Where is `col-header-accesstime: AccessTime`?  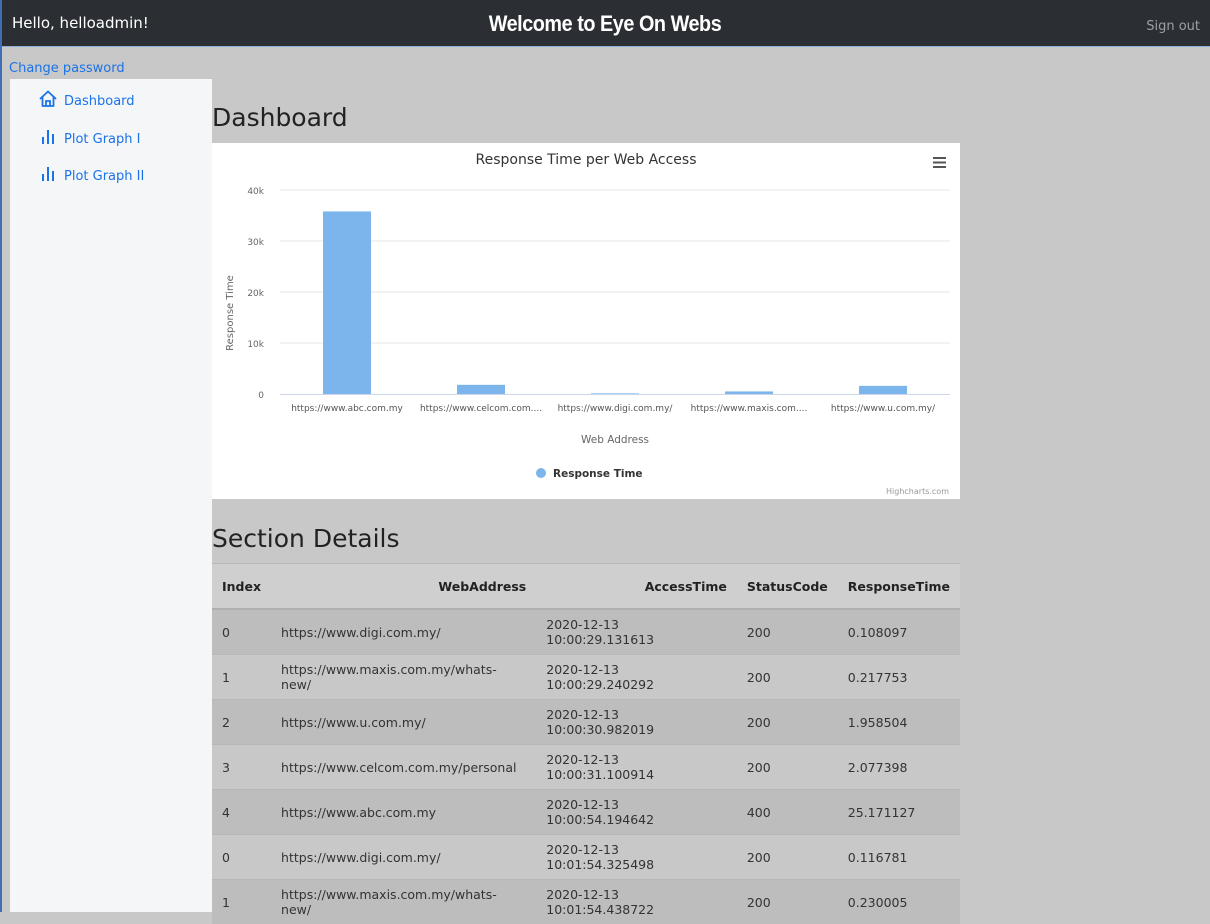 col-header-accesstime: AccessTime is located at coordinates (636, 587).